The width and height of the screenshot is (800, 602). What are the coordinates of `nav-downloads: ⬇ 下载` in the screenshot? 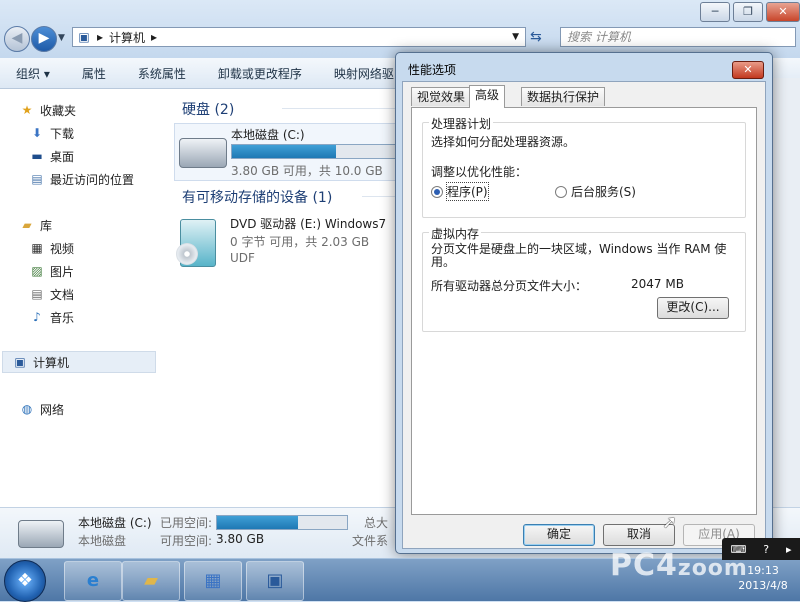 It's located at (52, 133).